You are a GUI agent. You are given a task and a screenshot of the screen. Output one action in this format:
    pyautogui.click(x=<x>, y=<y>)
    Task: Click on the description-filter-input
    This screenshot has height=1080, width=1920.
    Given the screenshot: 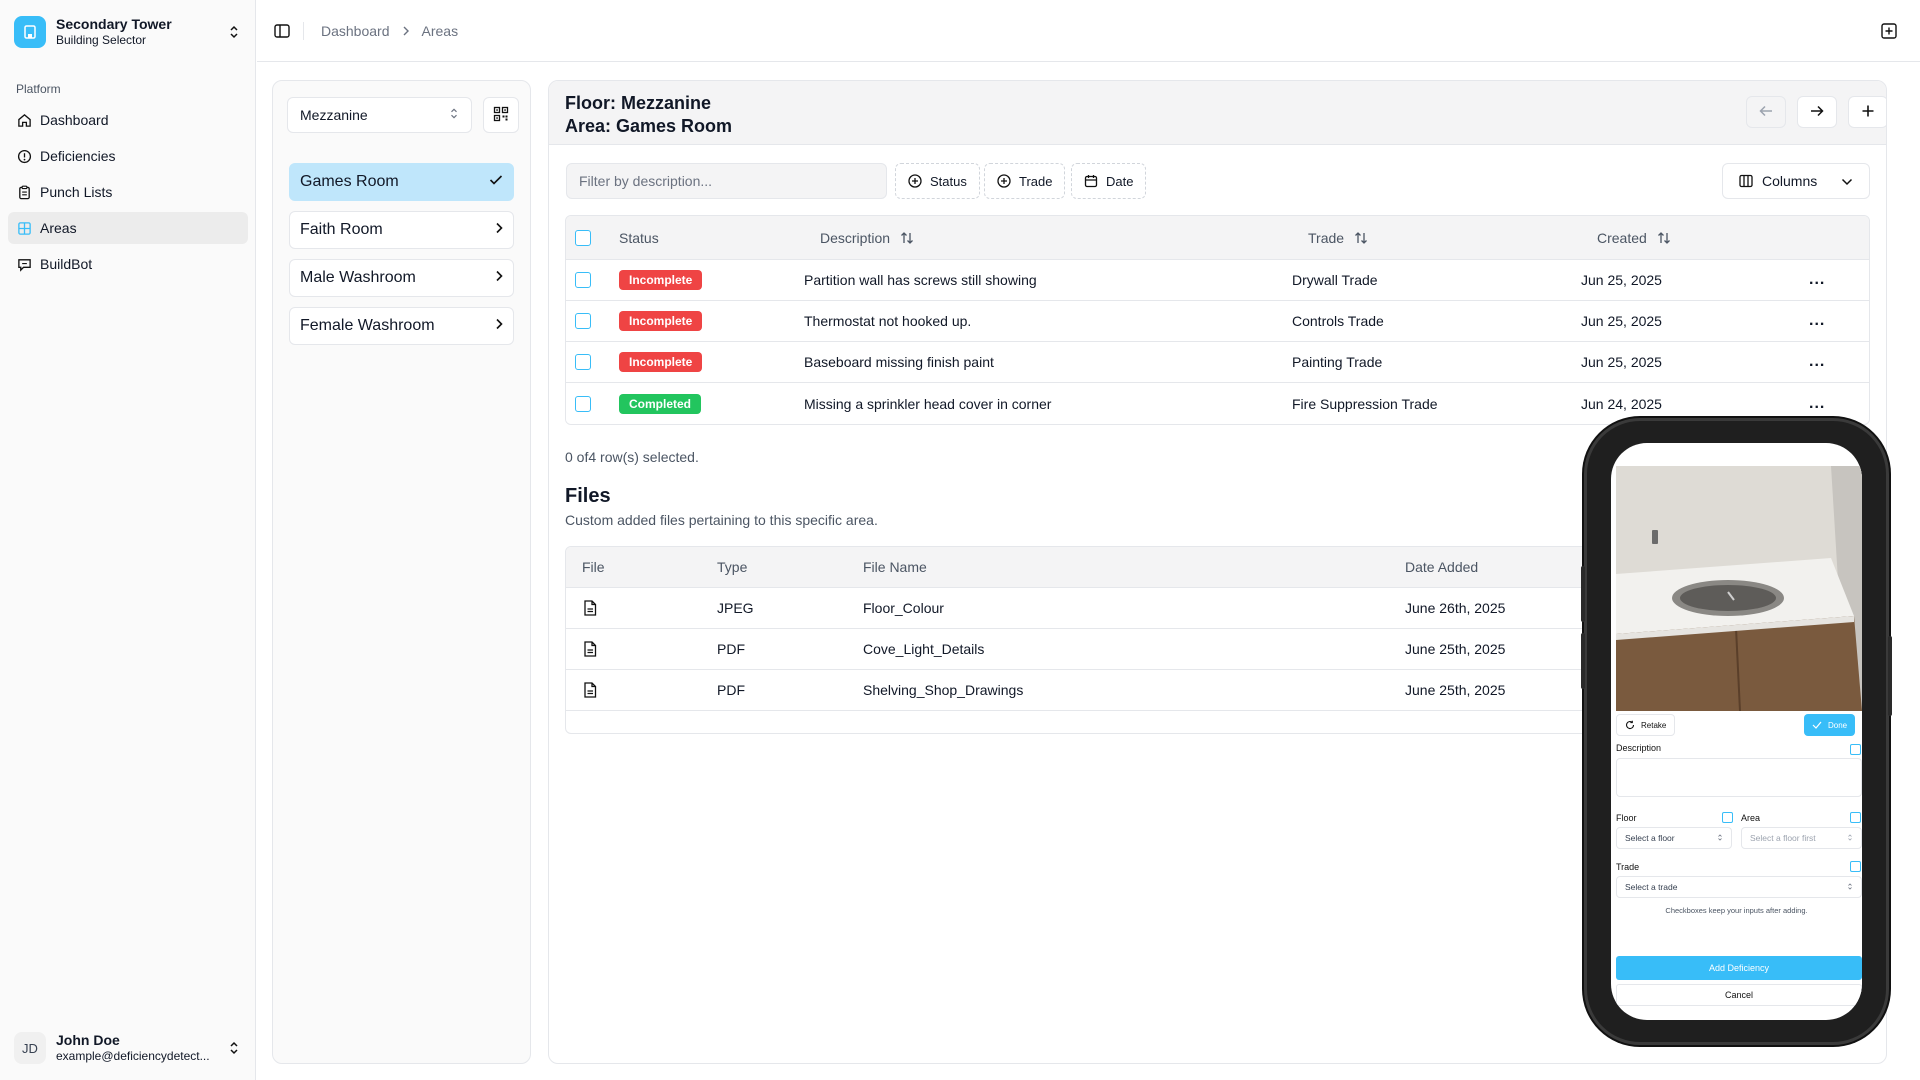 What is the action you would take?
    pyautogui.click(x=726, y=181)
    